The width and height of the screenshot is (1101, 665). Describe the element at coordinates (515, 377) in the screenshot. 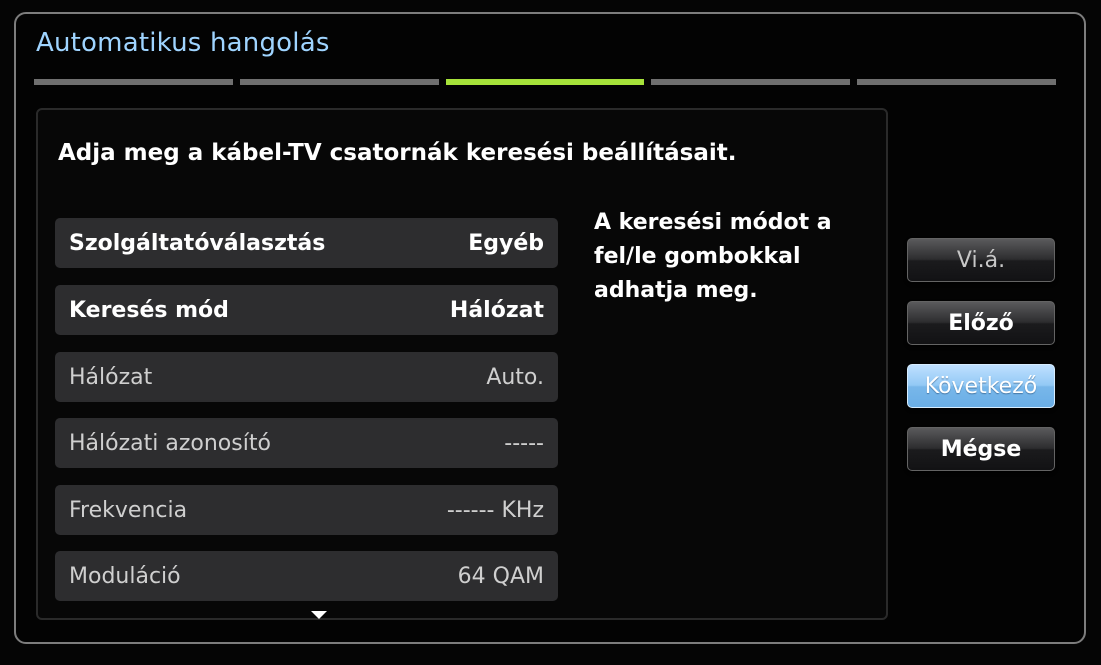

I see `setting-value: Auto.` at that location.